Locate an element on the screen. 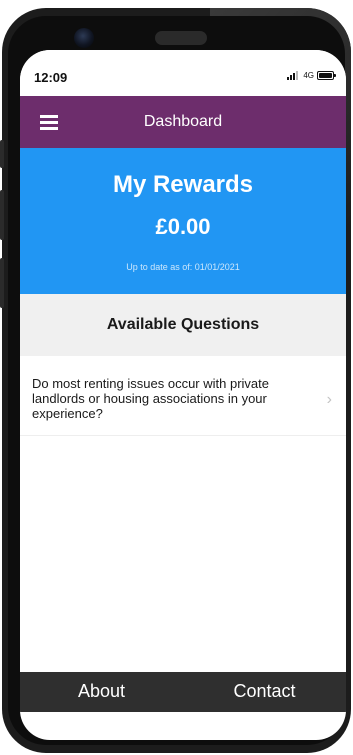 Image resolution: width=353 pixels, height=755 pixels. rewards-updated-date: Up to date as of: 01/01/2021 is located at coordinates (183, 267).